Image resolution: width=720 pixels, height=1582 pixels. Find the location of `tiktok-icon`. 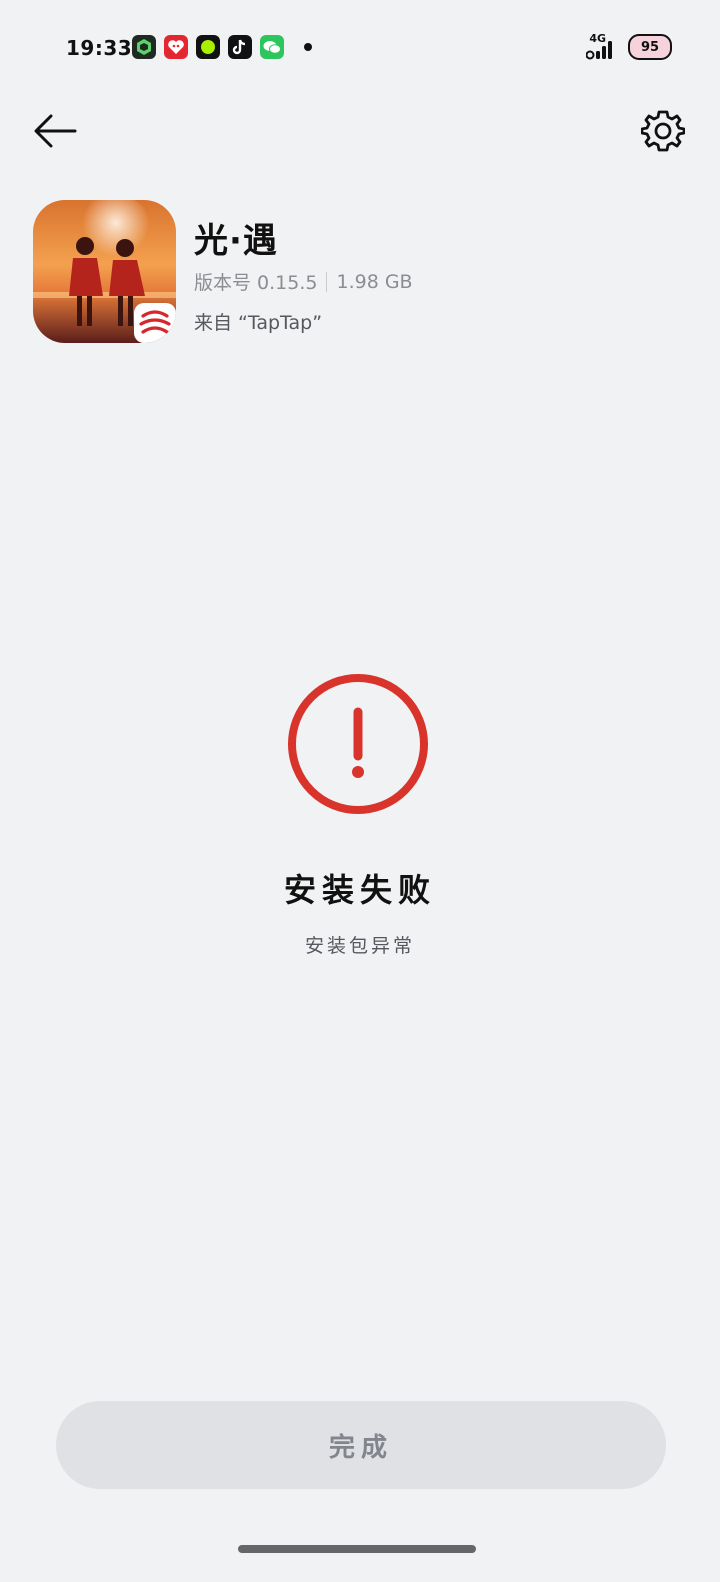

tiktok-icon is located at coordinates (240, 47).